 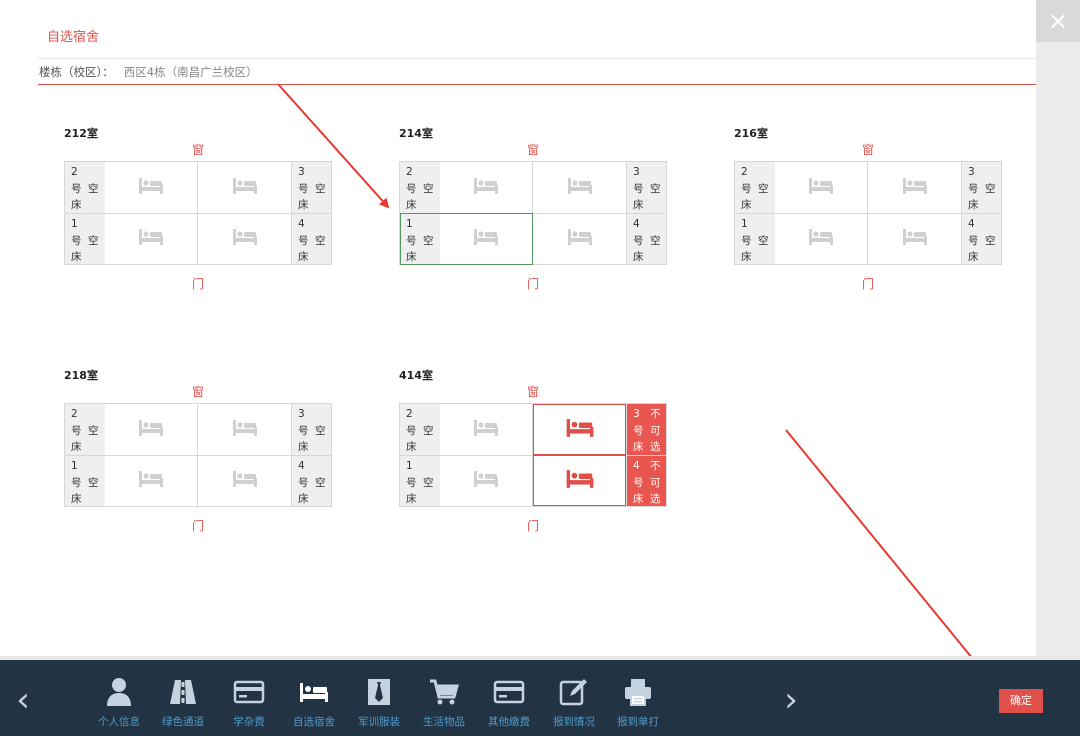 I want to click on nav-item: 报到单打, so click(x=638, y=702).